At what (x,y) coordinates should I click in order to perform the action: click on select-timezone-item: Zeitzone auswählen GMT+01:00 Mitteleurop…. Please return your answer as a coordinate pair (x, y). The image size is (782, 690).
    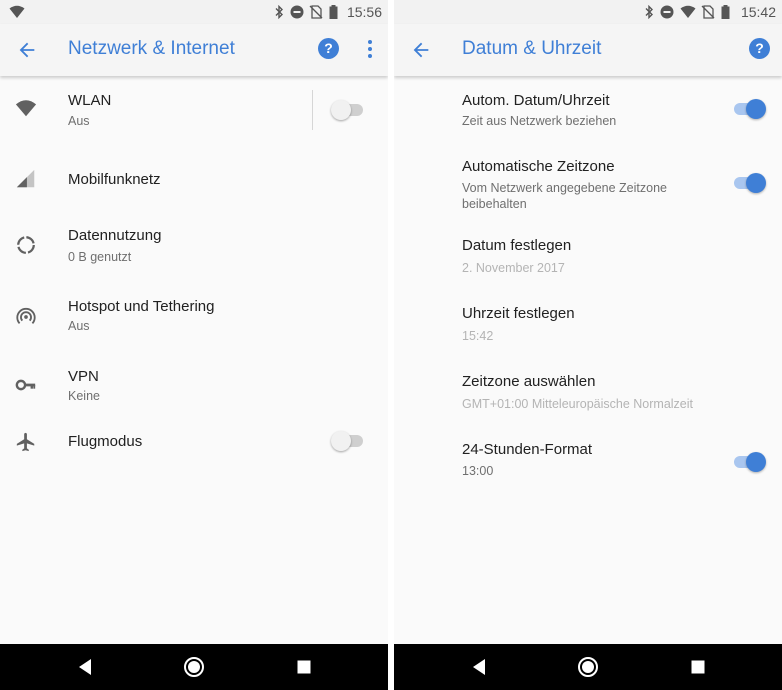
    Looking at the image, I should click on (588, 388).